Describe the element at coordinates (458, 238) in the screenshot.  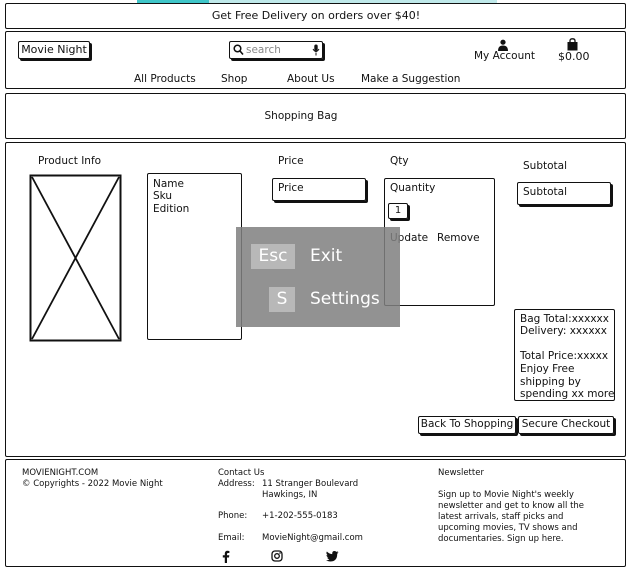
I see `remove-link: Remove` at that location.